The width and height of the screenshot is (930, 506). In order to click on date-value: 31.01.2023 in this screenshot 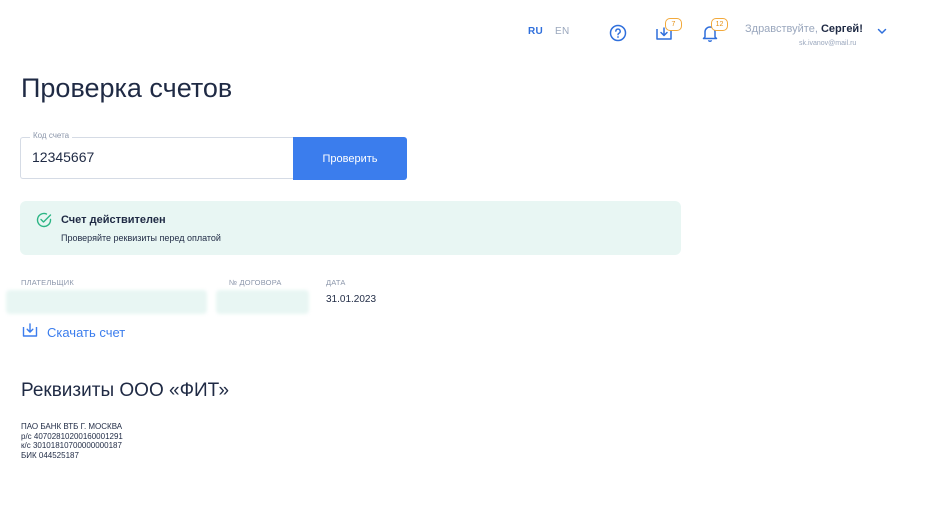, I will do `click(351, 299)`.